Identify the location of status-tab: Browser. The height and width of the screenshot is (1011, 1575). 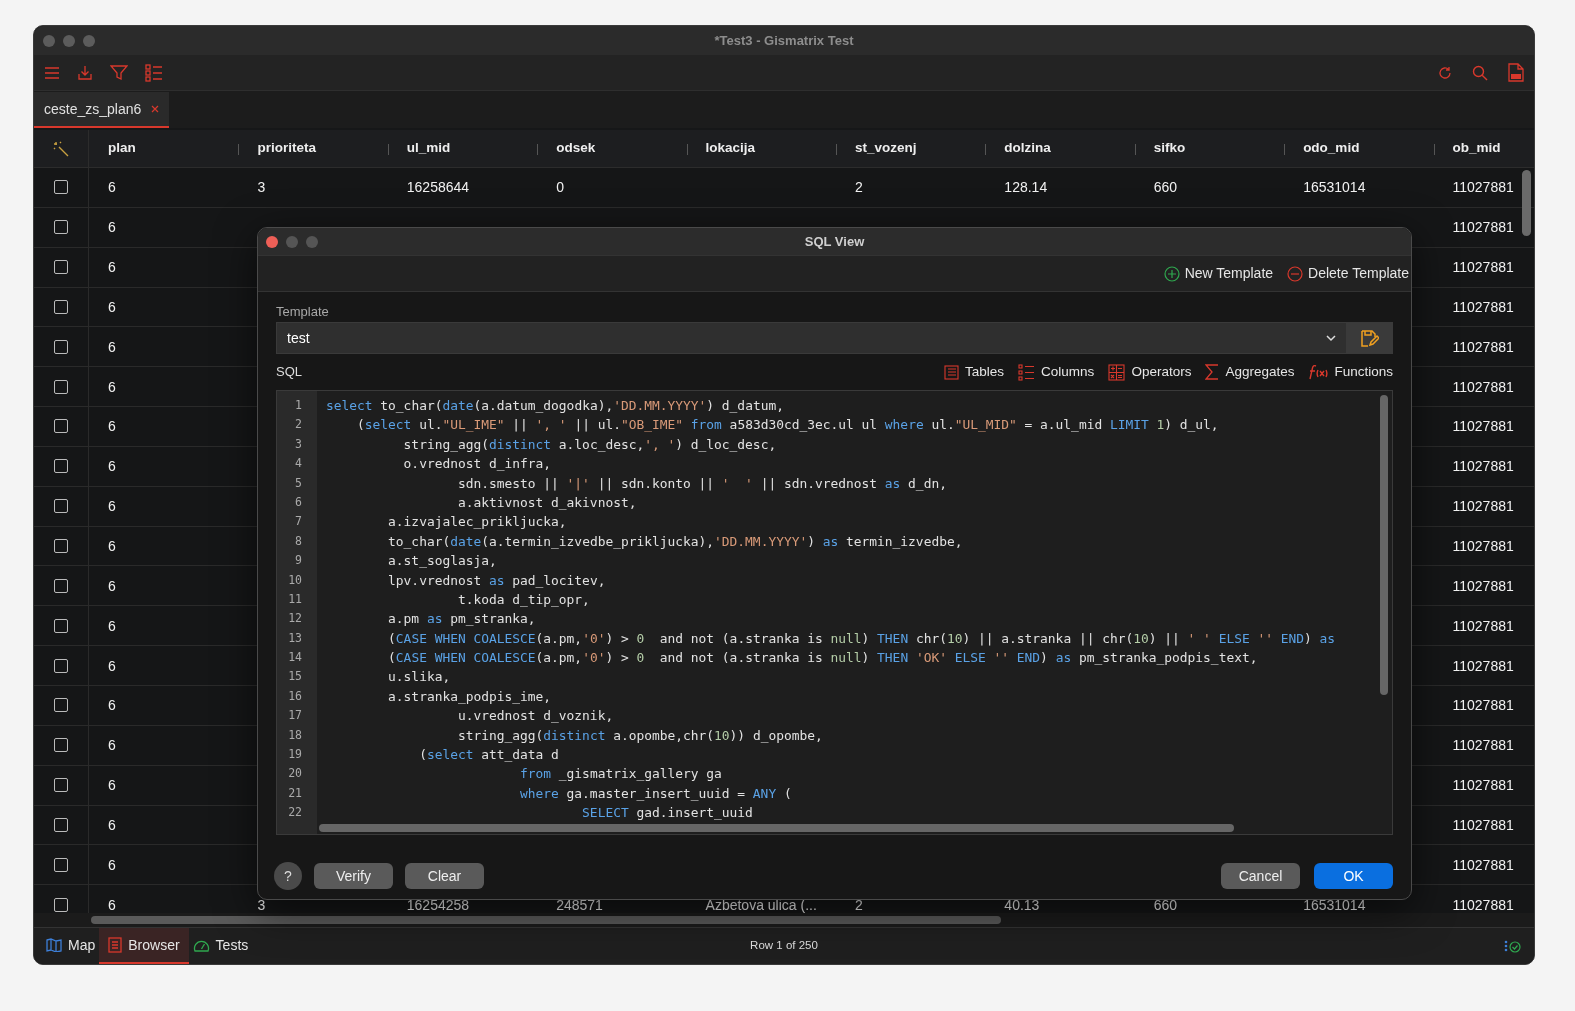
(144, 946).